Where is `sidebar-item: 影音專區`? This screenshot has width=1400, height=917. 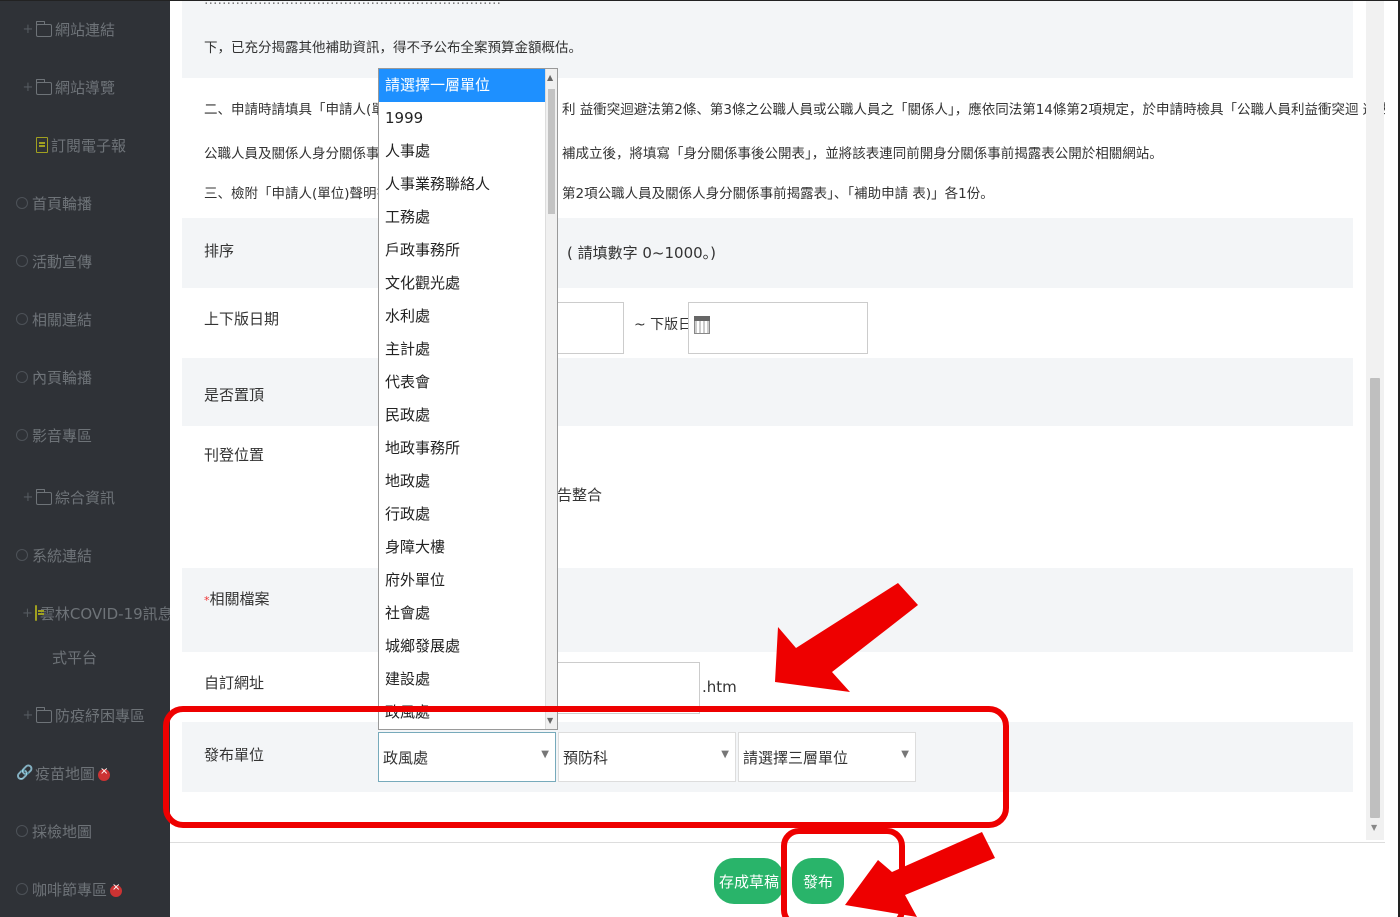 sidebar-item: 影音專區 is located at coordinates (85, 435).